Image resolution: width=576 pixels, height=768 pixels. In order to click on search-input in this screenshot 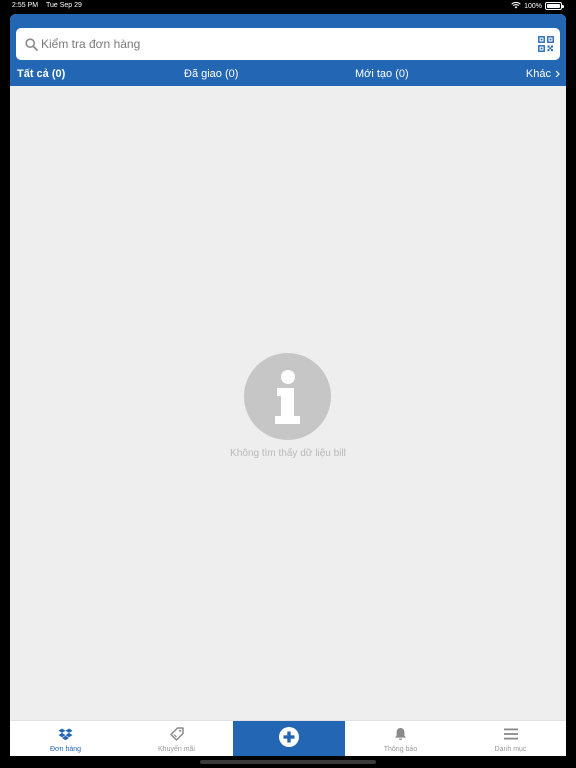, I will do `click(289, 44)`.